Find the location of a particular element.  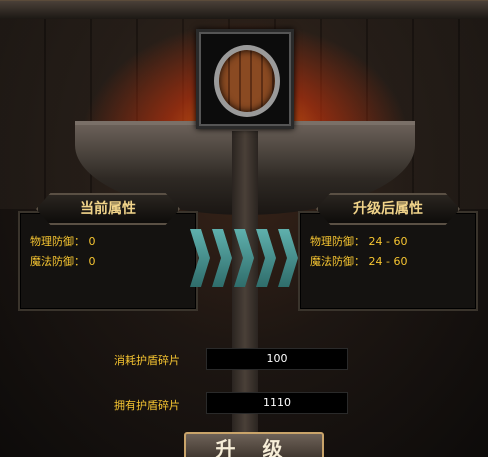

current-magic-defense: 魔法防御： 0 is located at coordinates (63, 261).